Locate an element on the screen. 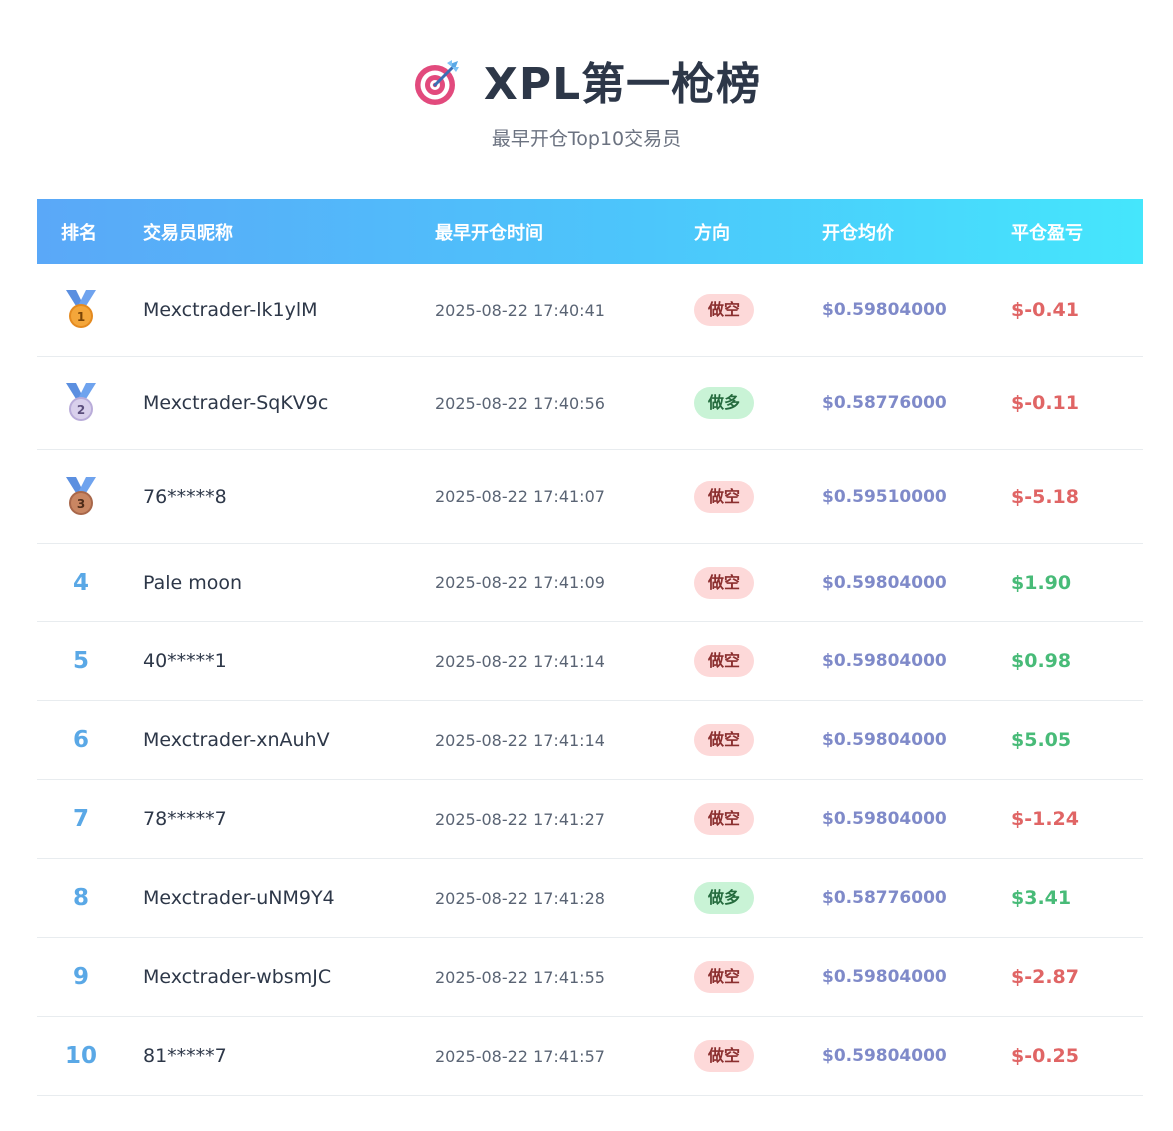  open-time: 2025-08-22 17:41:27 is located at coordinates (520, 819).